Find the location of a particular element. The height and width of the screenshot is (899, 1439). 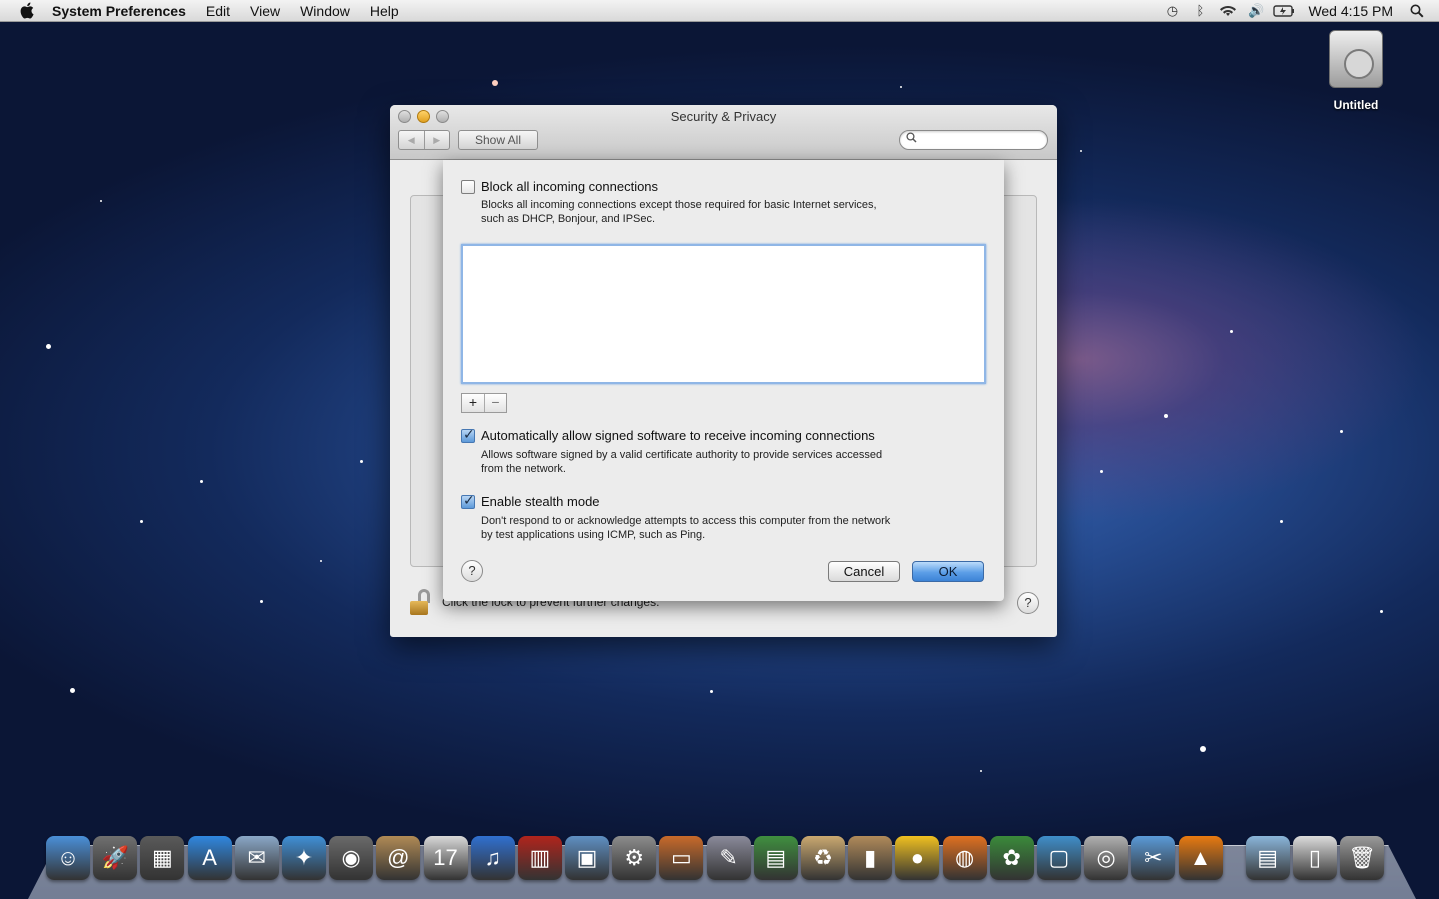

remote-desktop-icon: ▢ is located at coordinates (1058, 858).